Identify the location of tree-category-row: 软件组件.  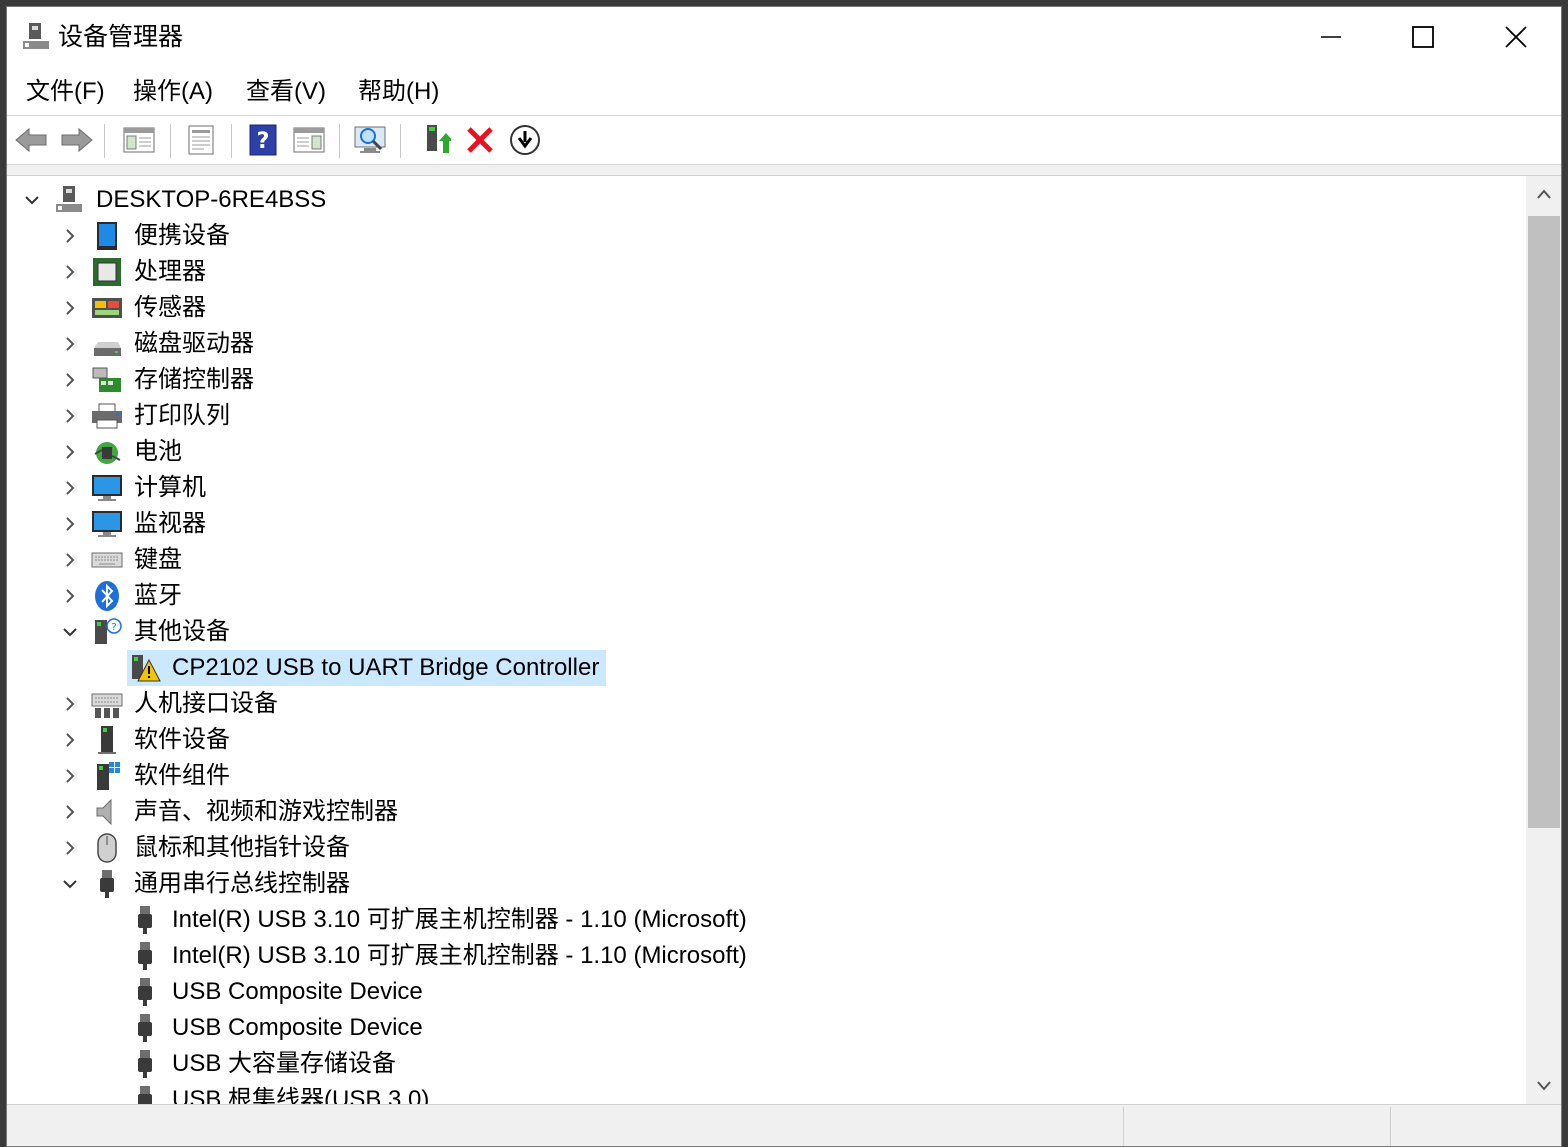
(757, 776).